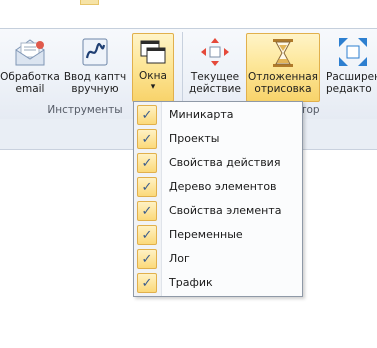 This screenshot has width=377, height=348. What do you see at coordinates (225, 162) in the screenshot?
I see `menu-item-label: Свойства действия` at bounding box center [225, 162].